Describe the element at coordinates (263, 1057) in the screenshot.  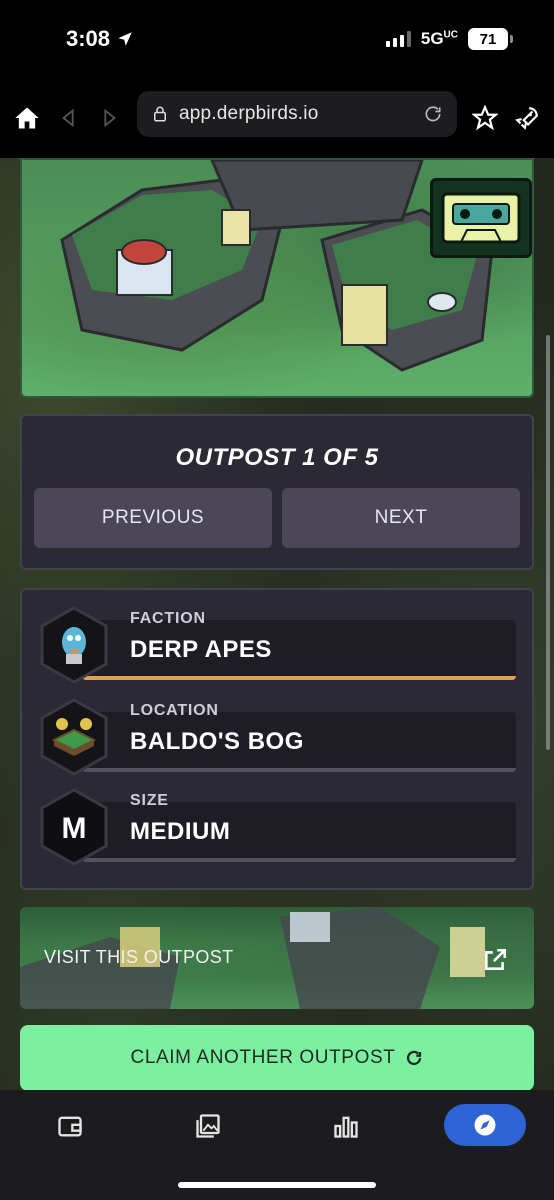
I see `claim-button-label: CLAIM ANOTHER OUTPOST` at that location.